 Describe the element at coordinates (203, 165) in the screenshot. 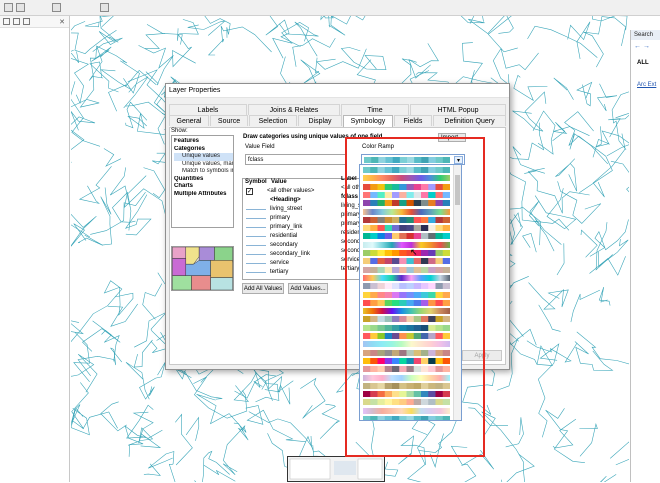

I see `show-item-unique-values-many: Unique values, many` at that location.